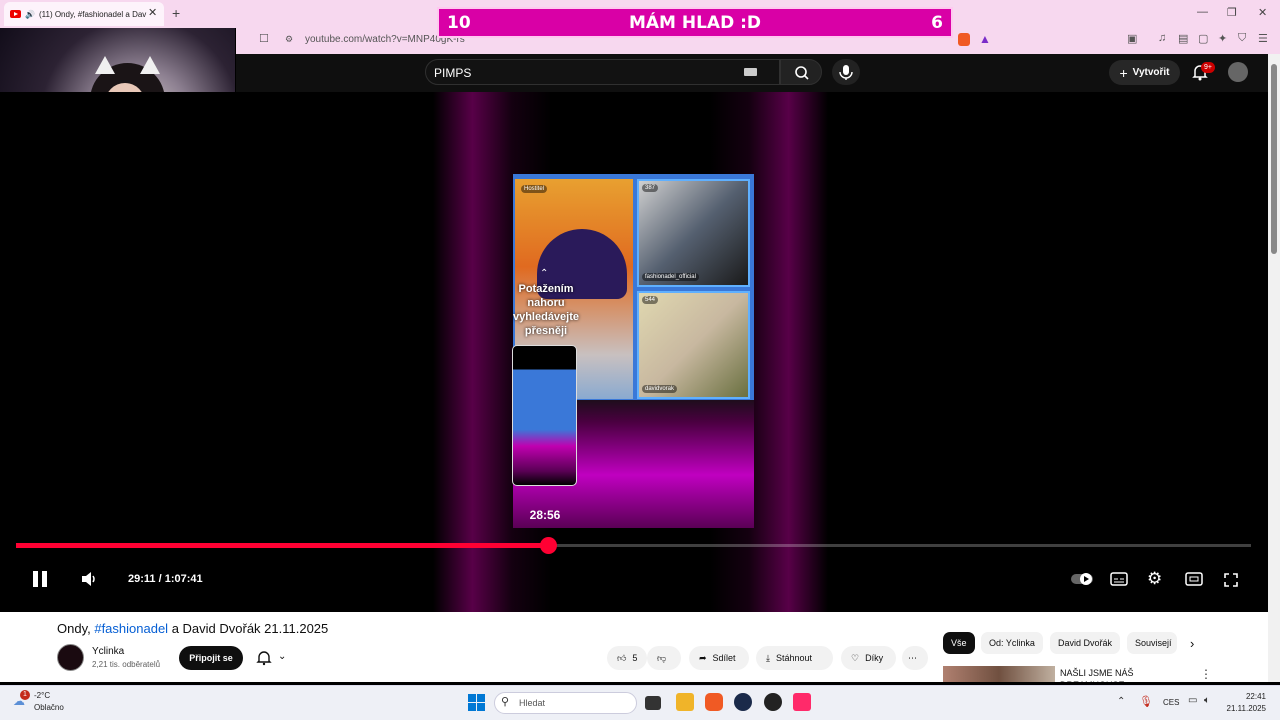 Image resolution: width=1280 pixels, height=720 pixels. I want to click on dislike-button: 👎︎, so click(664, 658).